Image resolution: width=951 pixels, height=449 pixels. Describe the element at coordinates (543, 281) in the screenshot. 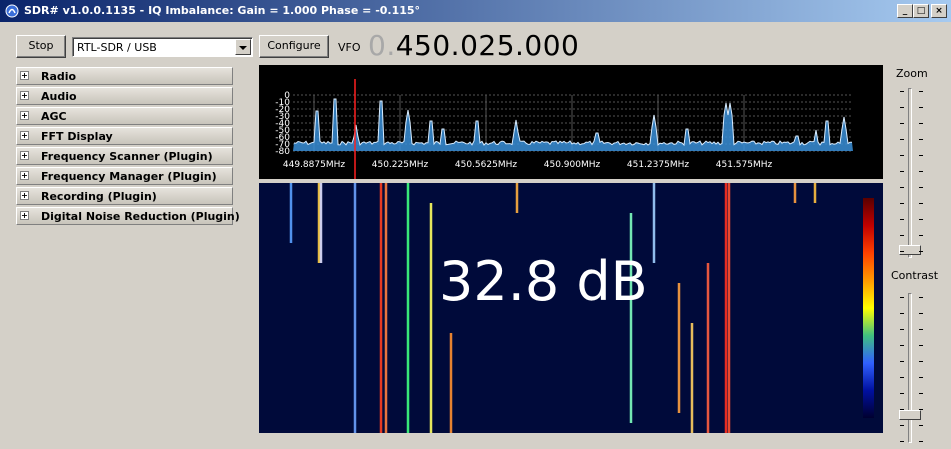

I see `snr-readout: 32.8 dB` at that location.